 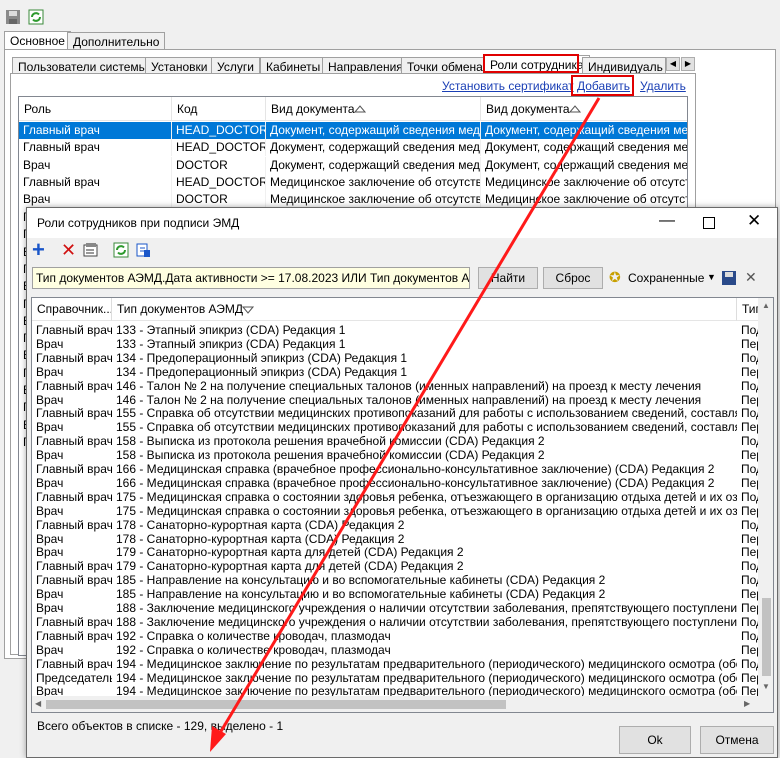 What do you see at coordinates (95, 109) in the screenshot?
I see `column-header-role: Роль` at bounding box center [95, 109].